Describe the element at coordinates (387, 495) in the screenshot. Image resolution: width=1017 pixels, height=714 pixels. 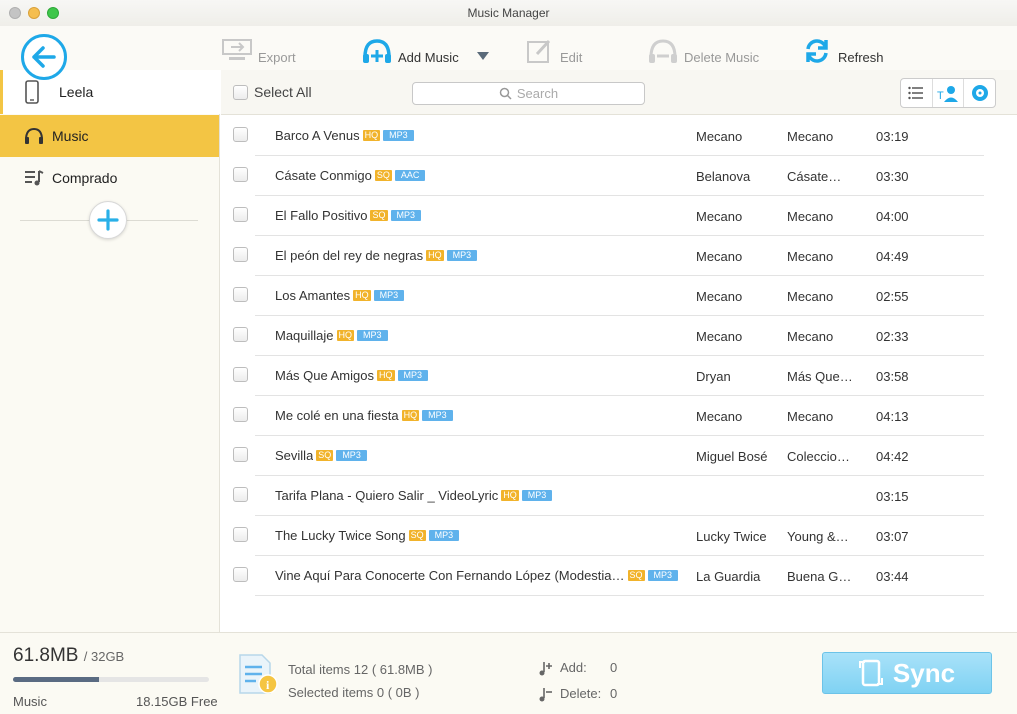
I see `song-title: Tarifa Plana - Quiero Salir _ VideoLyric` at that location.